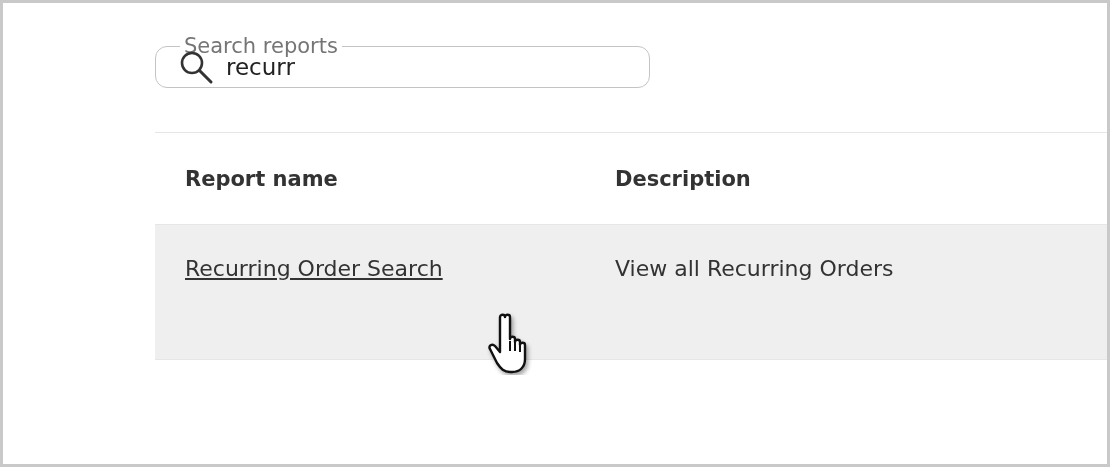 Image resolution: width=1110 pixels, height=467 pixels. Describe the element at coordinates (314, 268) in the screenshot. I see `report-link: Recurring Order Search` at that location.